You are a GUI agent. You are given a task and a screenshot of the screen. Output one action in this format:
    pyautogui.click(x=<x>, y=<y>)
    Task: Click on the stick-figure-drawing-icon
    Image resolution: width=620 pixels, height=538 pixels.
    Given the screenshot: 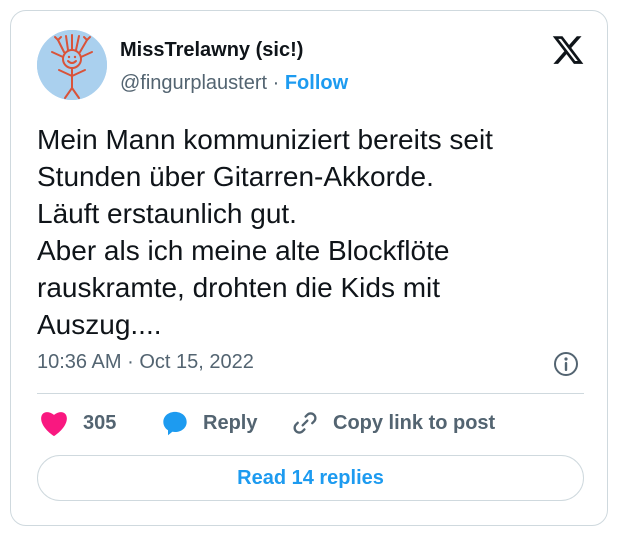 What is the action you would take?
    pyautogui.click(x=72, y=65)
    